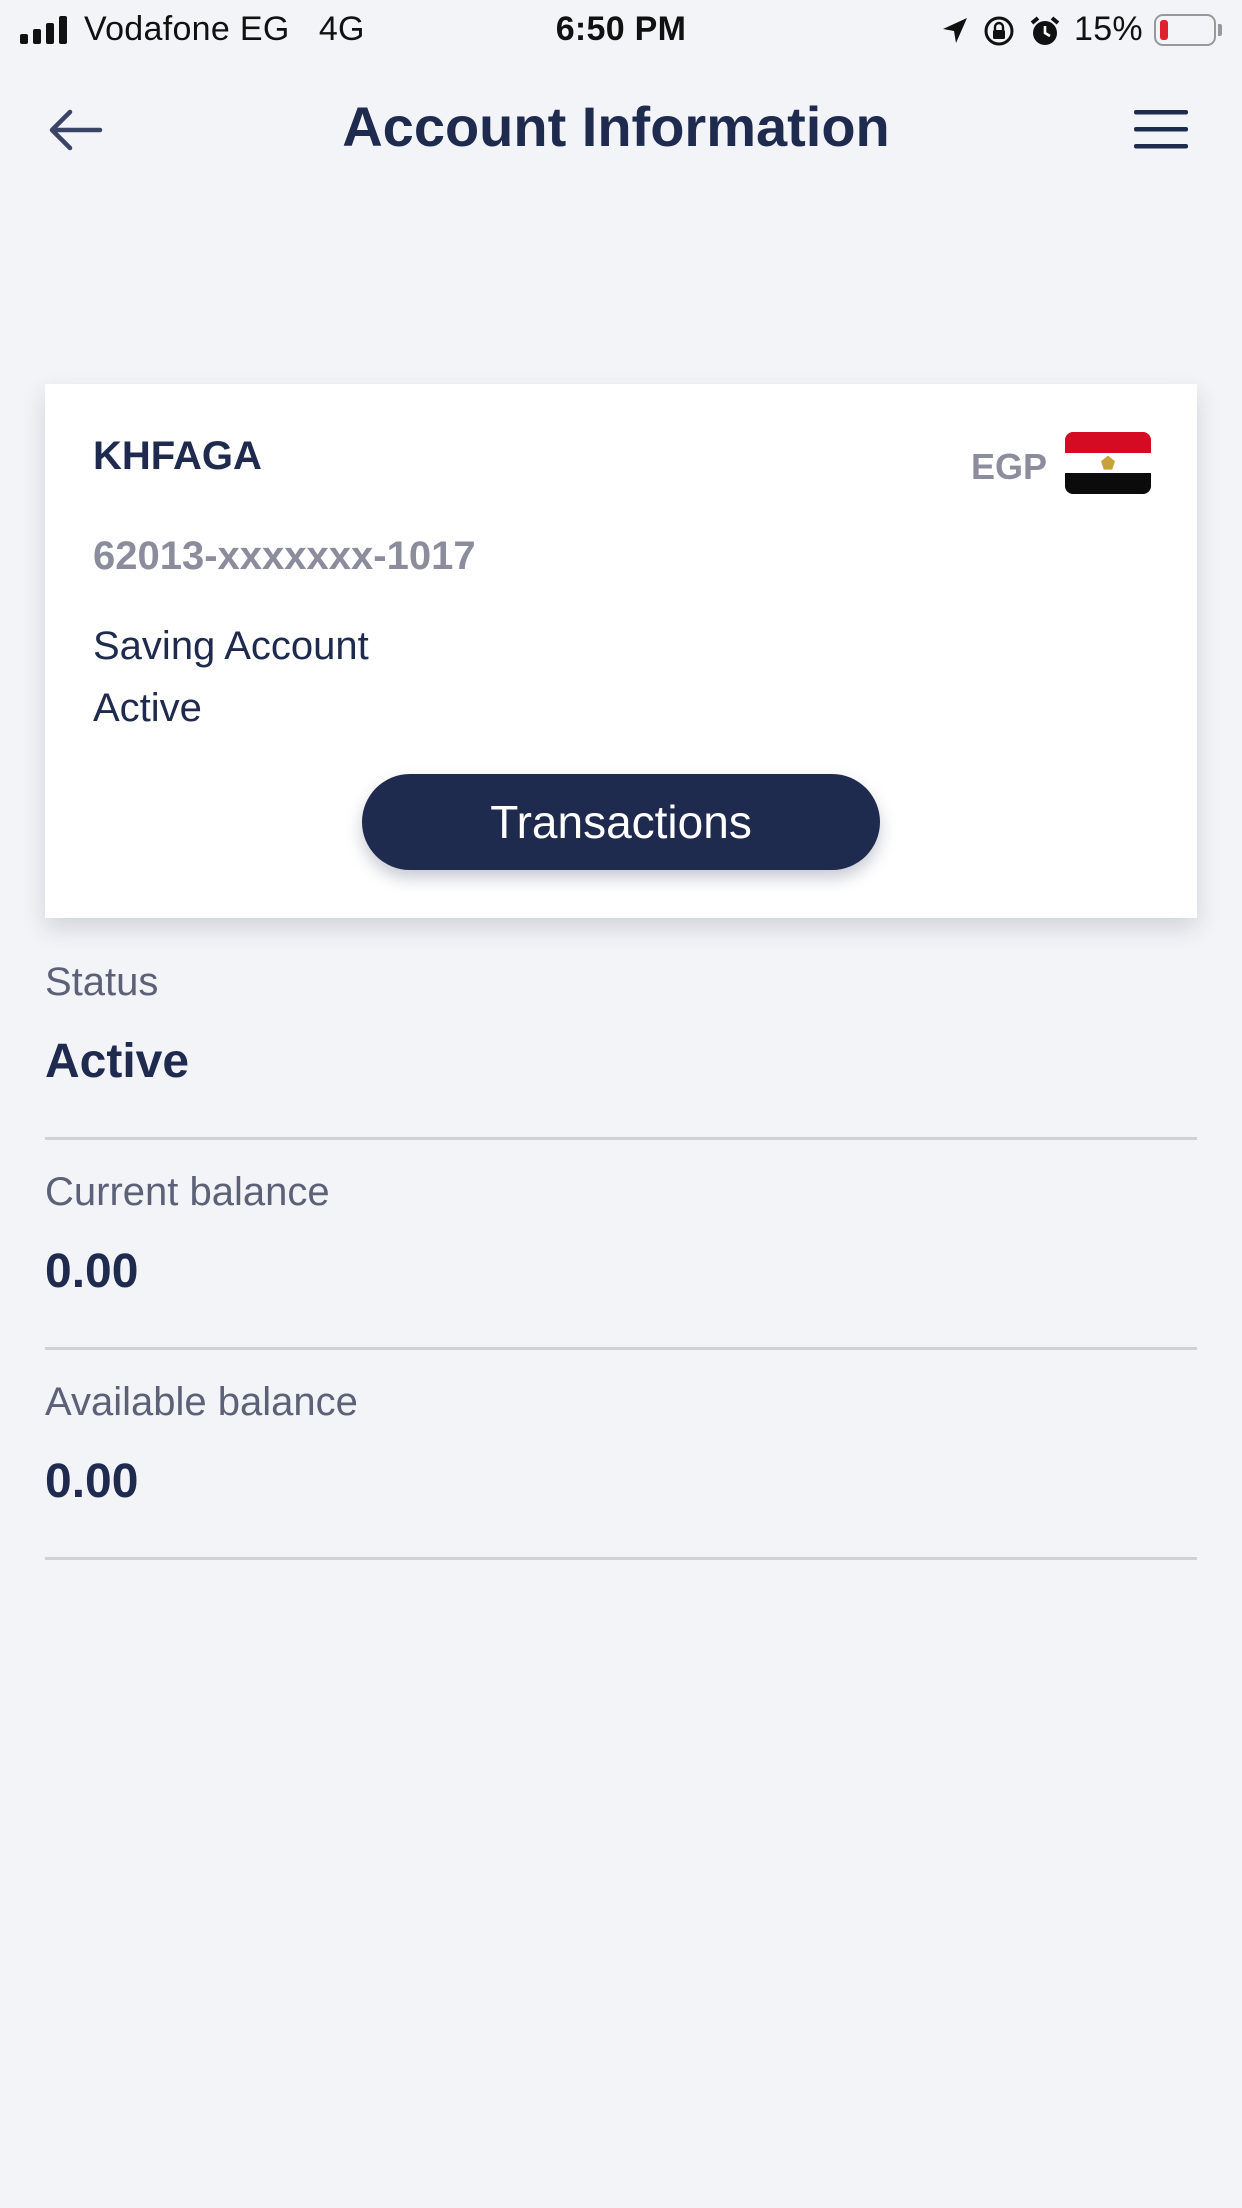 The image size is (1242, 2208). I want to click on battery-percent: 15%, so click(1108, 29).